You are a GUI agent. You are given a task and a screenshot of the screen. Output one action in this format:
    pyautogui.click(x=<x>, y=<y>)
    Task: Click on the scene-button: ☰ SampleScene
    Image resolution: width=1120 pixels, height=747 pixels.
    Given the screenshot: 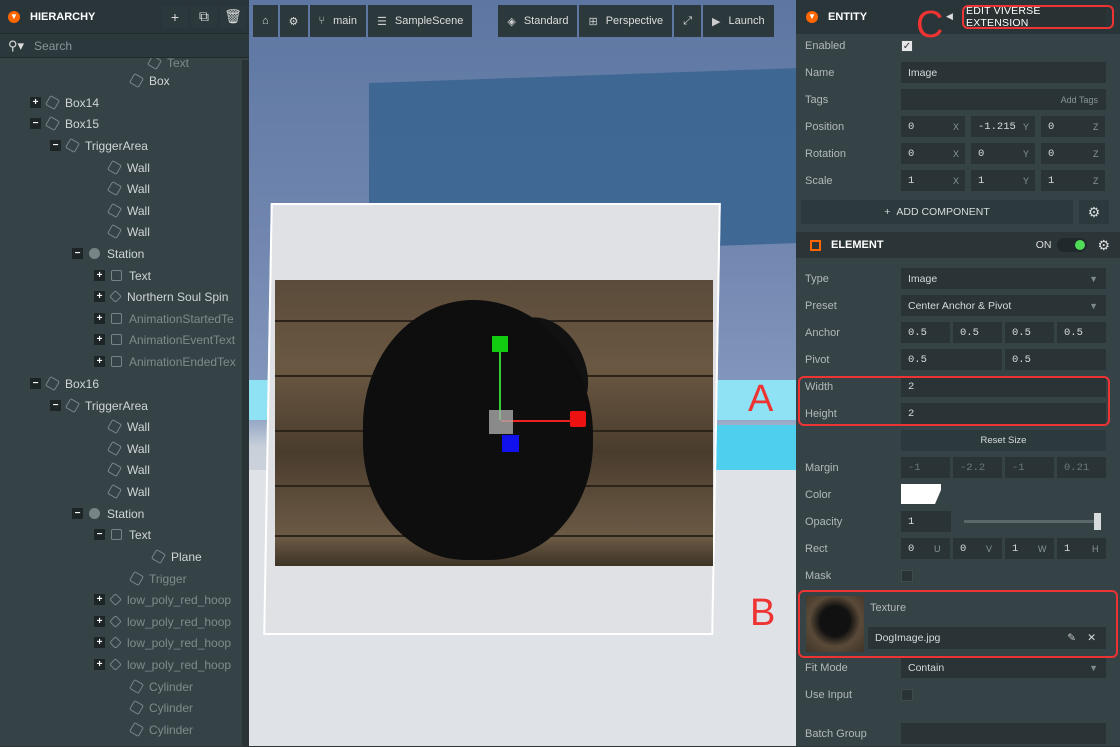 What is the action you would take?
    pyautogui.click(x=420, y=21)
    